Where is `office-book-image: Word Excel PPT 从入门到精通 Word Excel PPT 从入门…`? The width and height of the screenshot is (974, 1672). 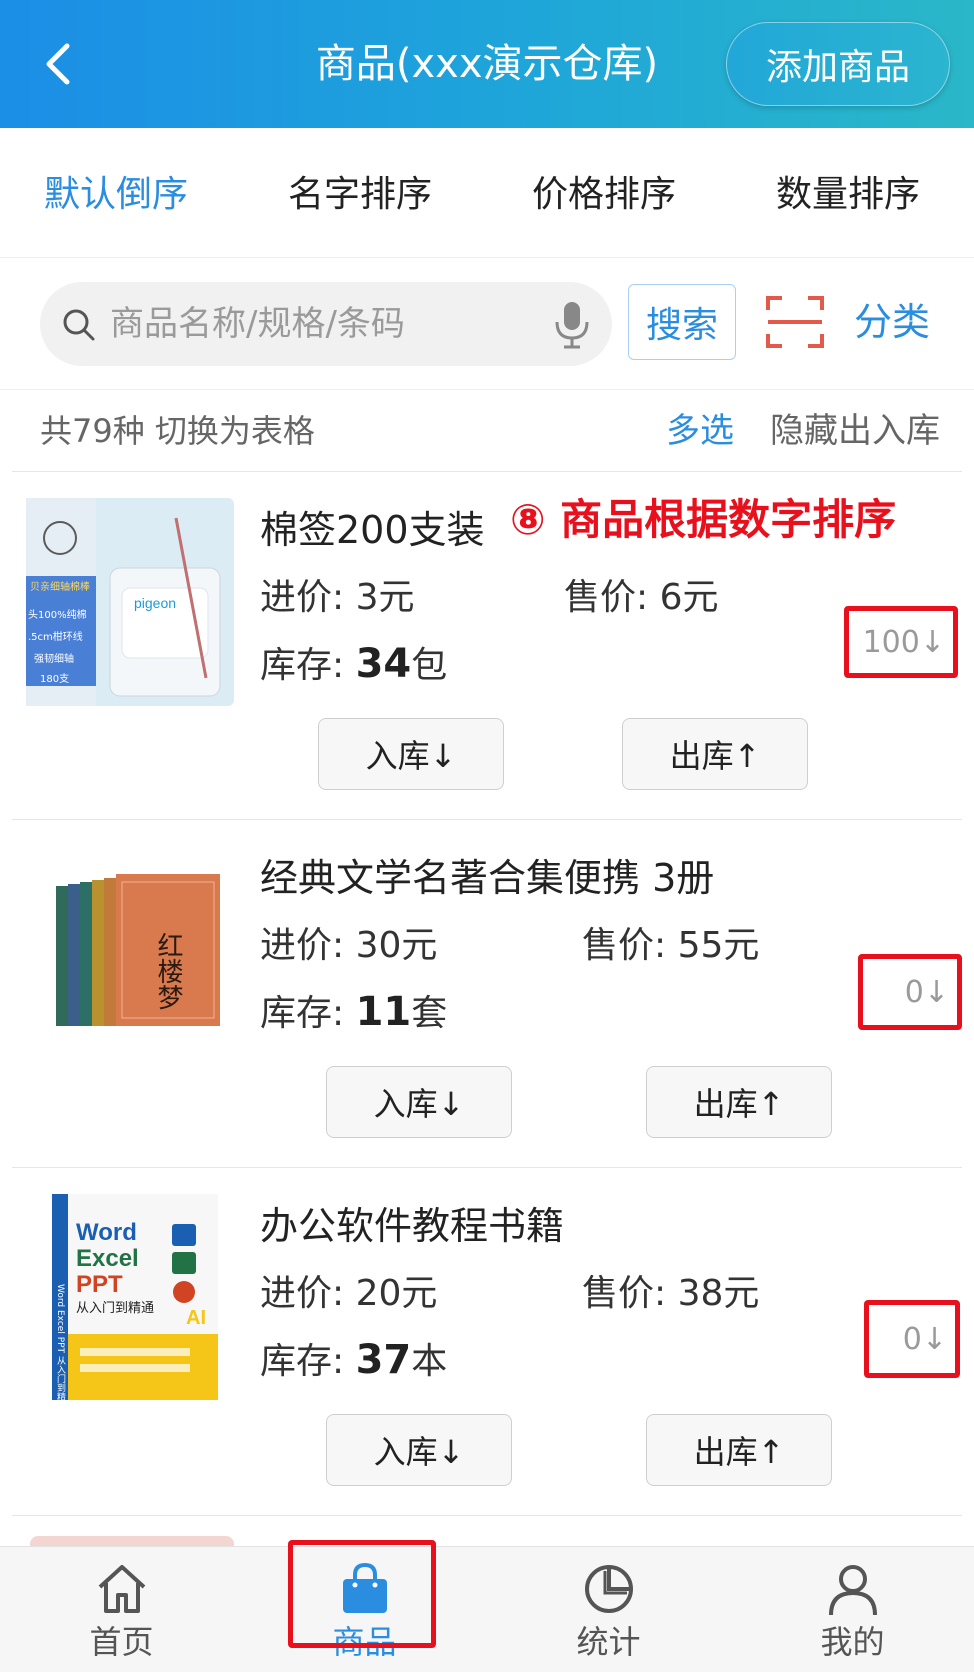
office-book-image: Word Excel PPT 从入门到精通 Word Excel PPT 从入门… is located at coordinates (135, 1302).